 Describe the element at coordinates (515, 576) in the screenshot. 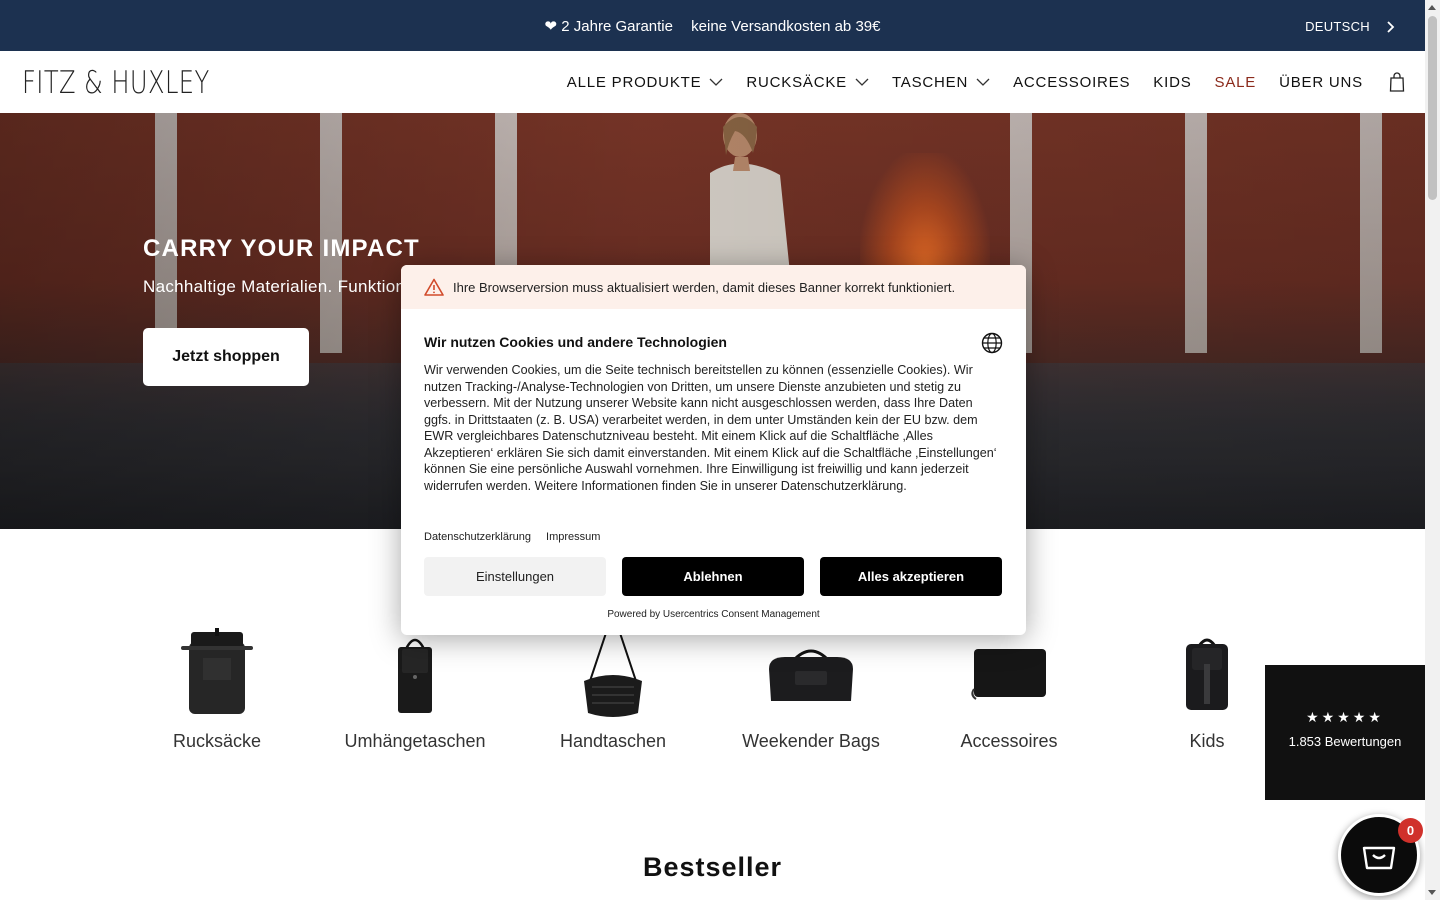

I see `settings-button: Einstellungen` at that location.